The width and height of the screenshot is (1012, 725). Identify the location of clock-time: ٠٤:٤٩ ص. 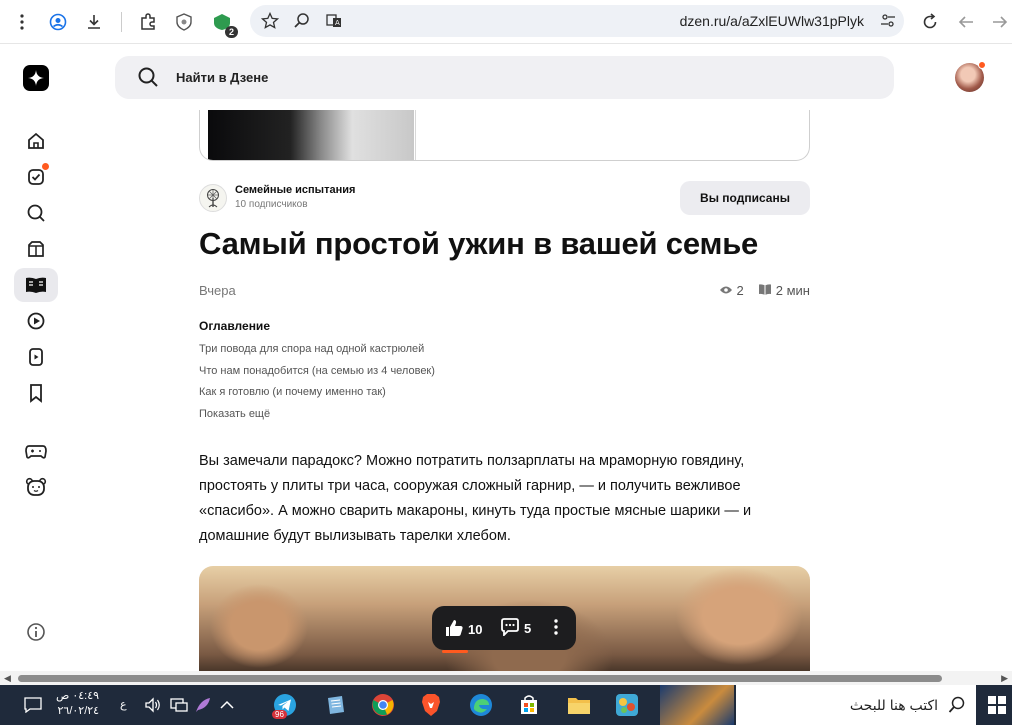
(78, 696).